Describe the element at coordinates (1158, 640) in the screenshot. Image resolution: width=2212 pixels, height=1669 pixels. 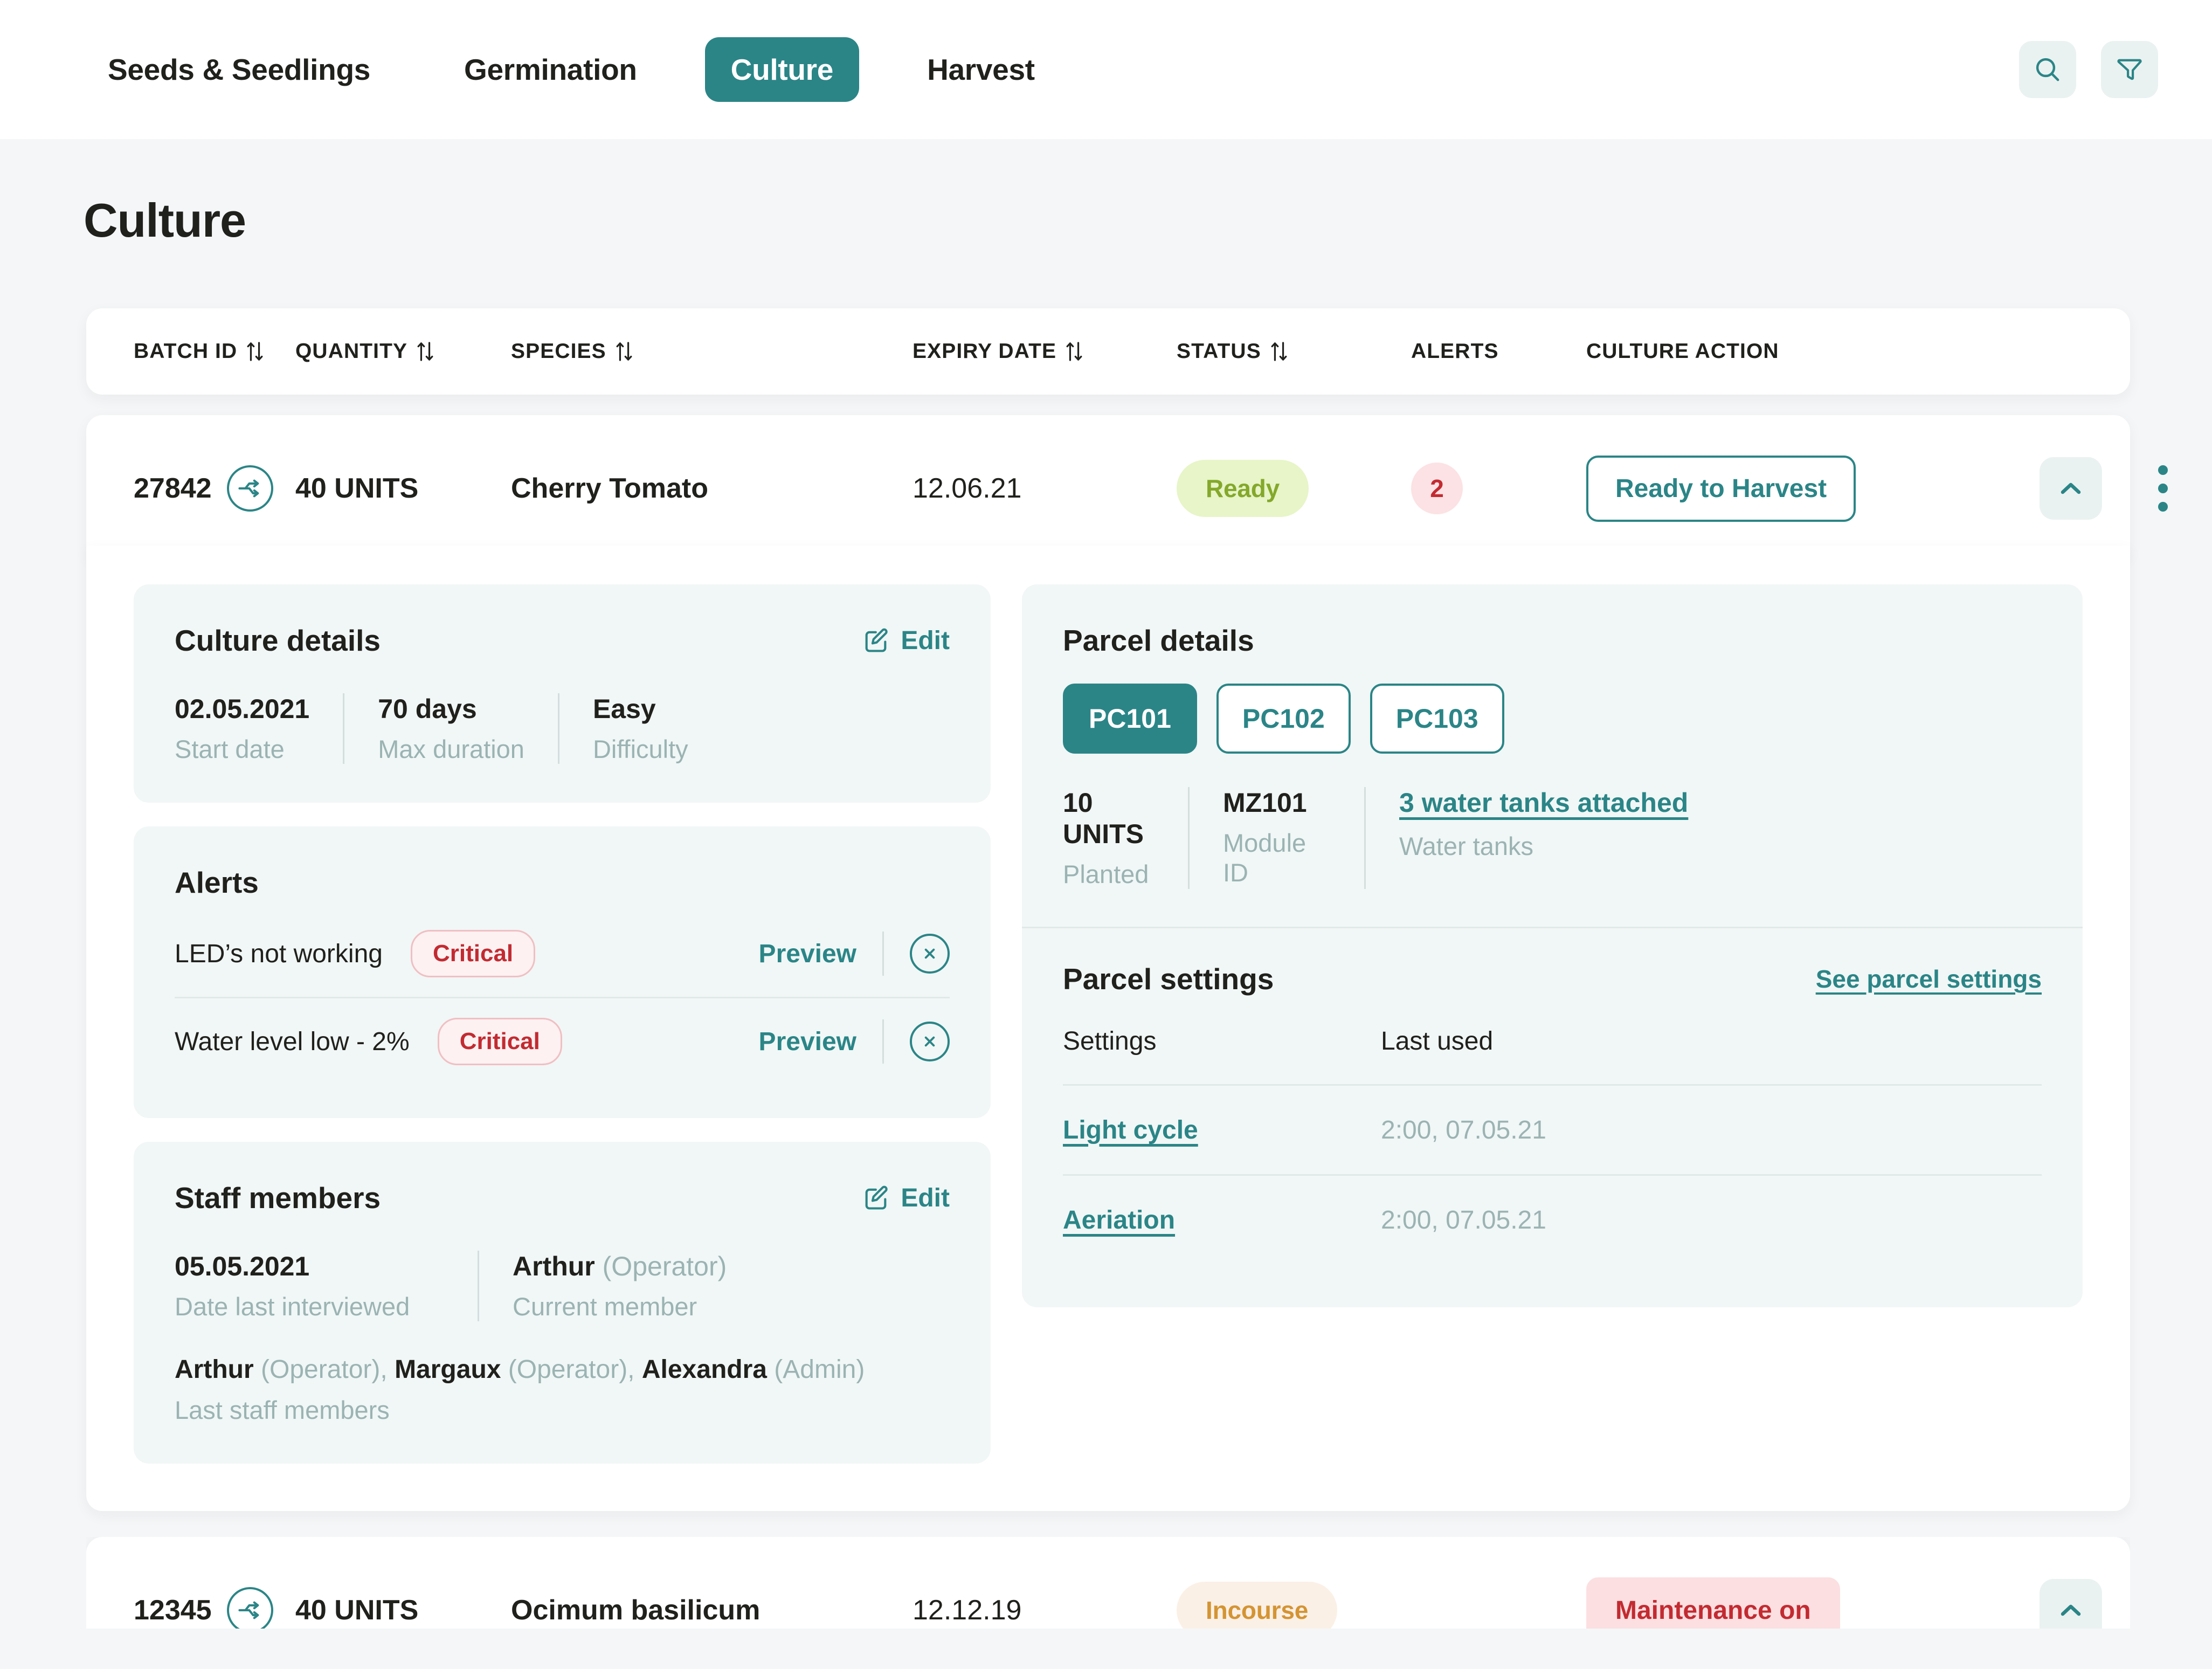
I see `parcel-details-title: Parcel details` at that location.